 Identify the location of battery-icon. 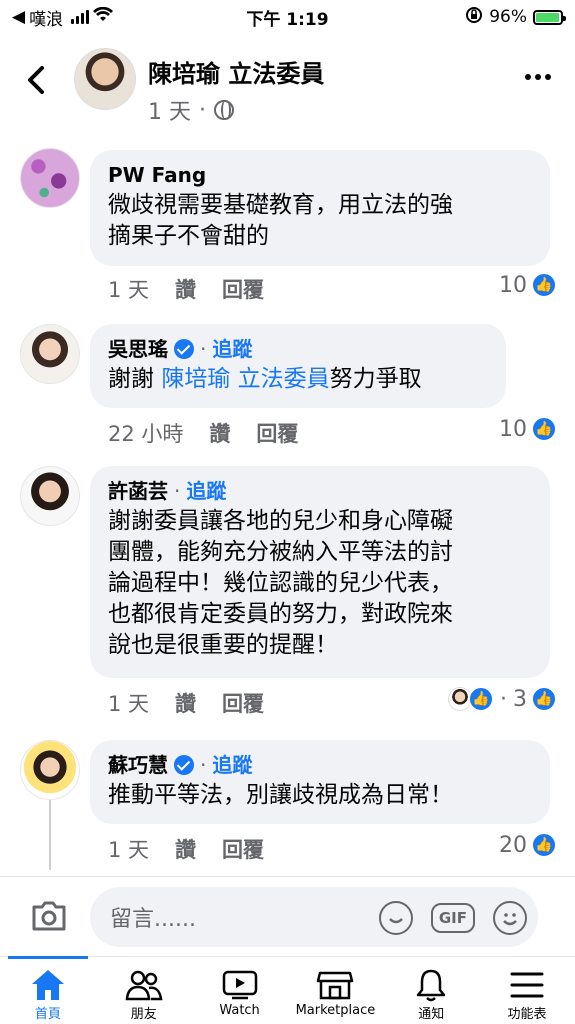
(549, 17).